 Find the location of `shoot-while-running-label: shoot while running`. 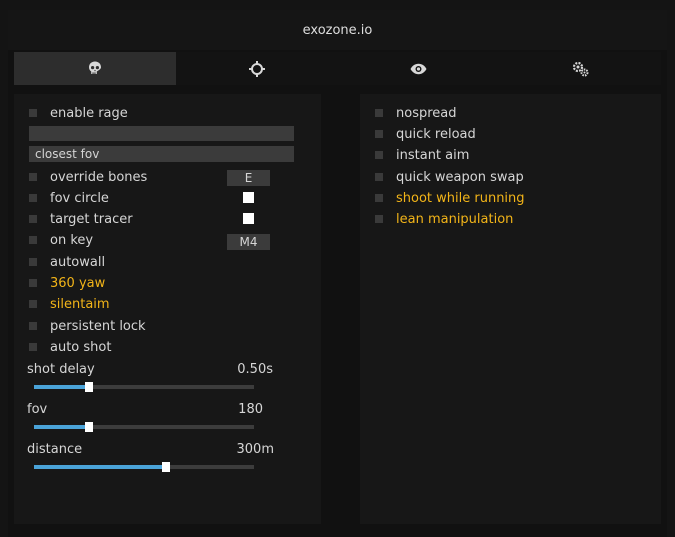

shoot-while-running-label: shoot while running is located at coordinates (460, 198).